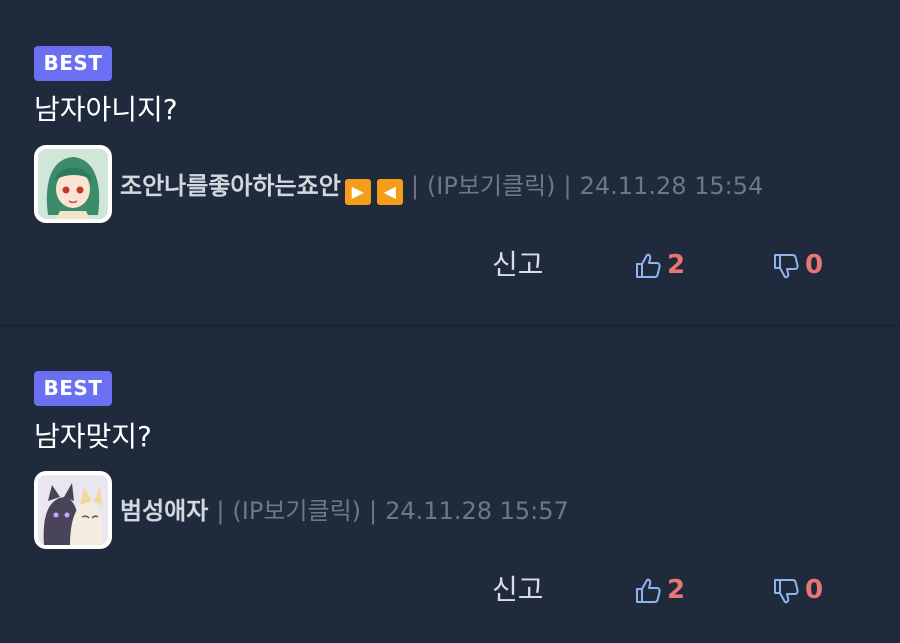 Image resolution: width=900 pixels, height=643 pixels. I want to click on green-hair-character-avatar-icon, so click(73, 184).